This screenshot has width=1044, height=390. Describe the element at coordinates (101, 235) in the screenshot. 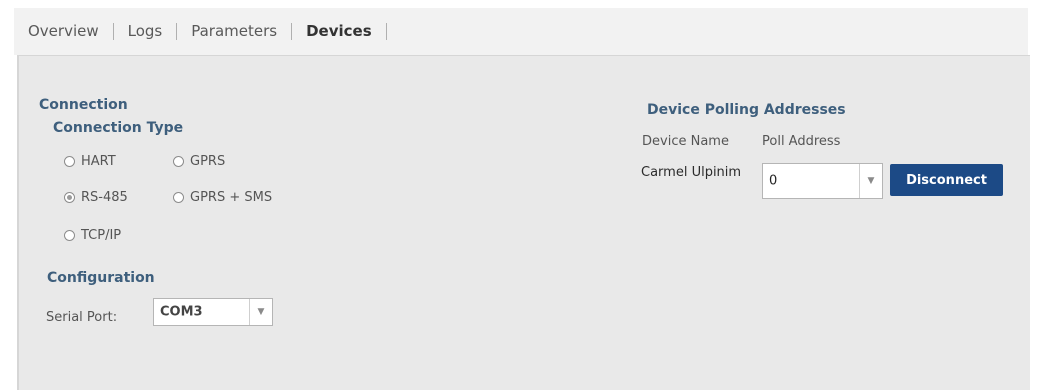

I see `radio-tcpip-label: TCP/IP` at that location.